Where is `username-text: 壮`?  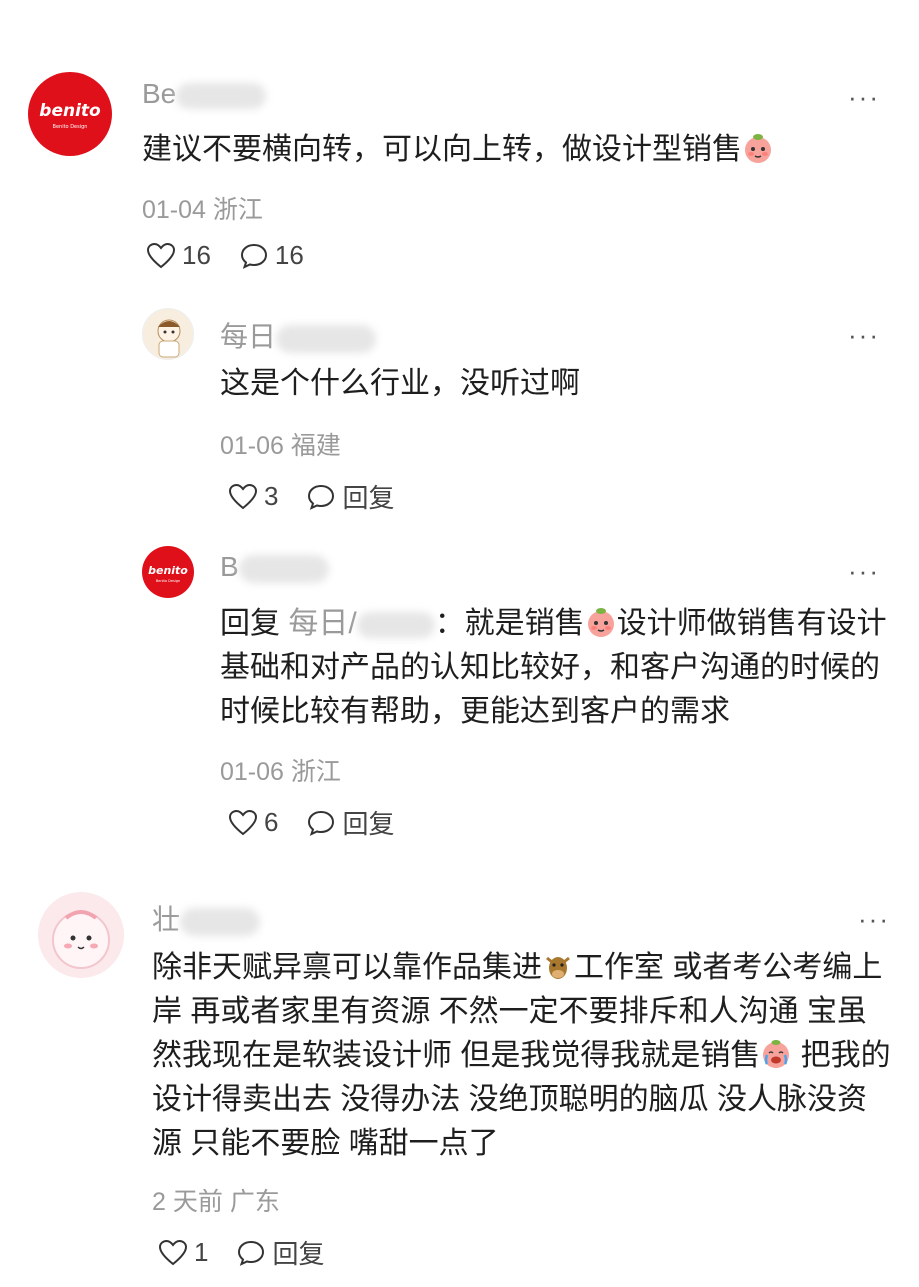
username-text: 壮 is located at coordinates (166, 919).